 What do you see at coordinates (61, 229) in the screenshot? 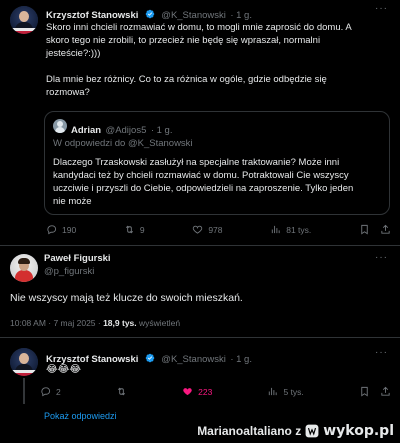
I see `reply-button: 190` at bounding box center [61, 229].